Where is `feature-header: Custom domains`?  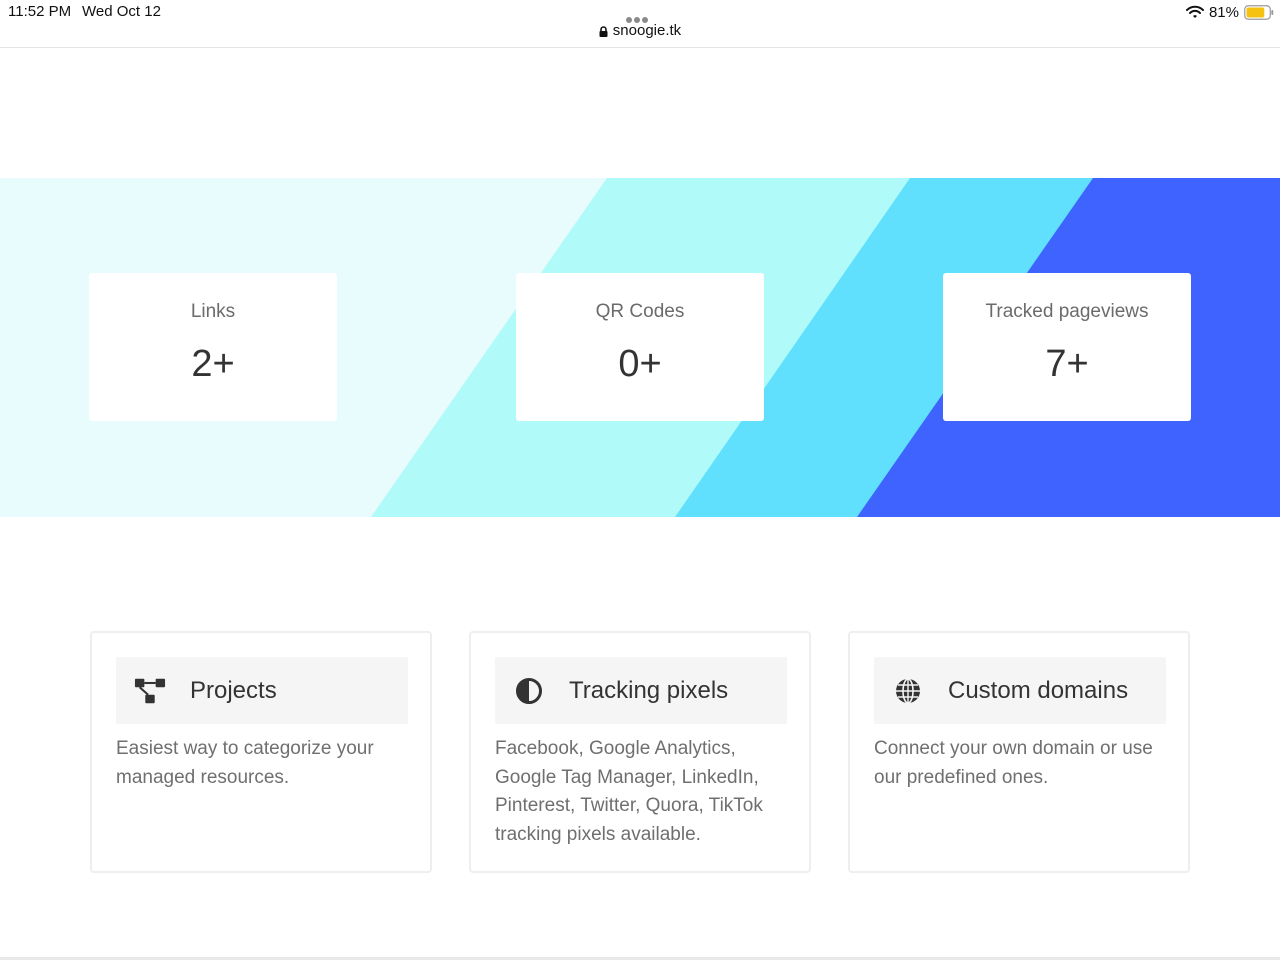
feature-header: Custom domains is located at coordinates (1020, 690).